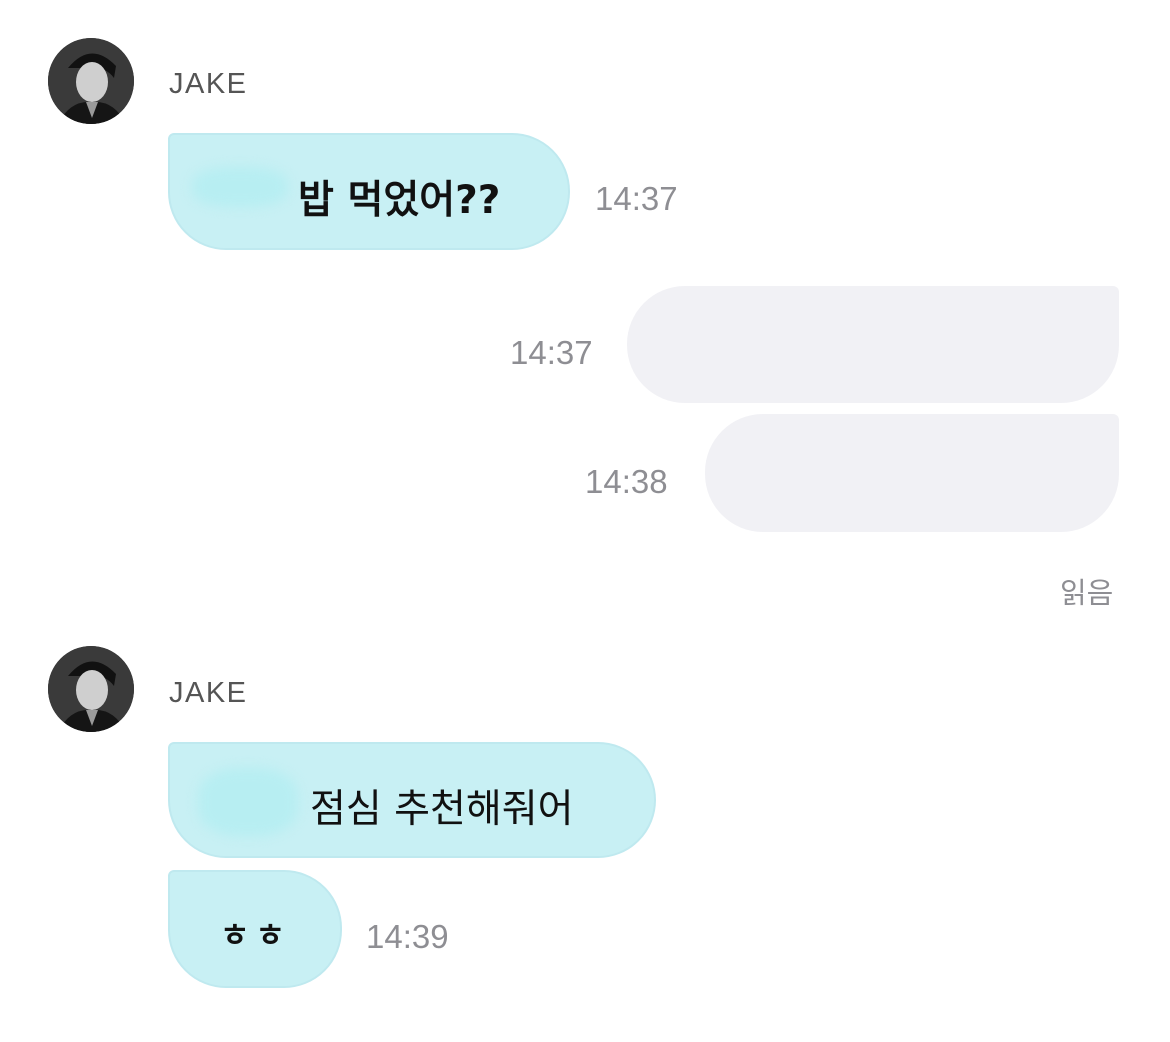 The height and width of the screenshot is (1042, 1170). What do you see at coordinates (255, 935) in the screenshot?
I see `message-text: ㅎㅎ` at bounding box center [255, 935].